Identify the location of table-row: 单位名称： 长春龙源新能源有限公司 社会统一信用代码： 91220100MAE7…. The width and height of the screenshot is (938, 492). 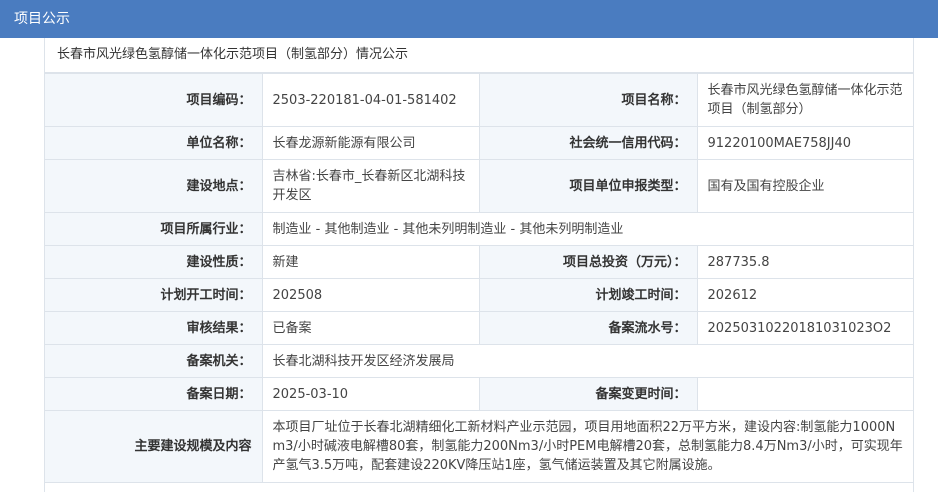
(479, 143).